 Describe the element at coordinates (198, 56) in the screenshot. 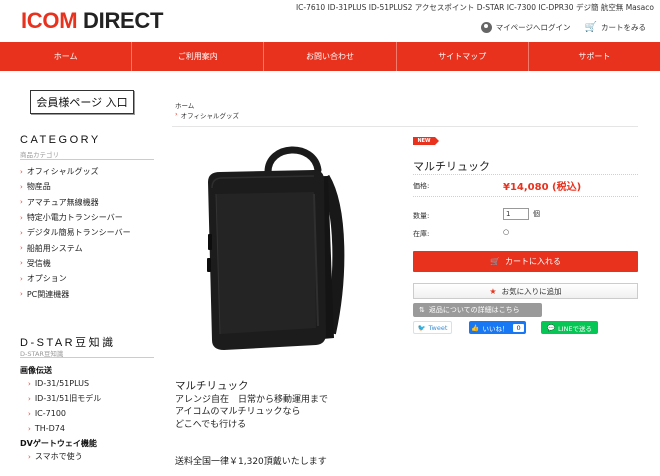

I see `nav-guide: ご利用案内` at that location.